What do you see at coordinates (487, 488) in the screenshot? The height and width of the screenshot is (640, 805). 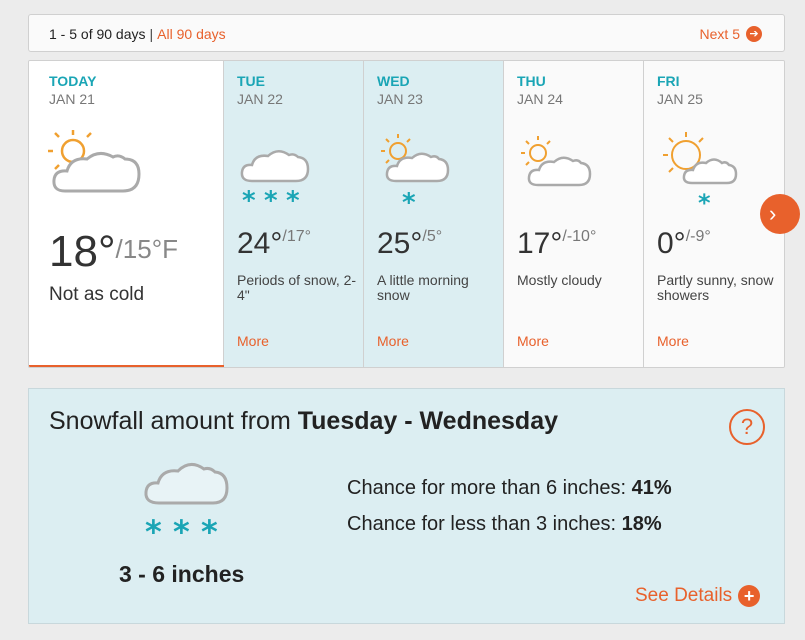 I see `chance-more-label: Chance for more than 6 inches:` at bounding box center [487, 488].